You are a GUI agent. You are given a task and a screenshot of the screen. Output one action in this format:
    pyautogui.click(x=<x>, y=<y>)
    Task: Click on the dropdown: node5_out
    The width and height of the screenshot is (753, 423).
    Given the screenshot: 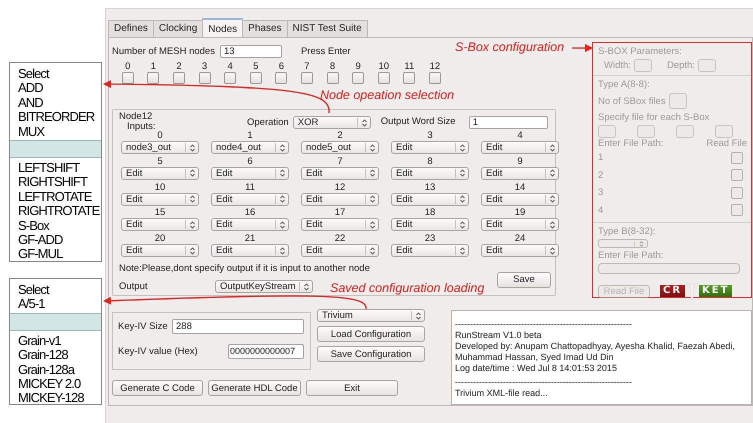 What is the action you would take?
    pyautogui.click(x=340, y=147)
    